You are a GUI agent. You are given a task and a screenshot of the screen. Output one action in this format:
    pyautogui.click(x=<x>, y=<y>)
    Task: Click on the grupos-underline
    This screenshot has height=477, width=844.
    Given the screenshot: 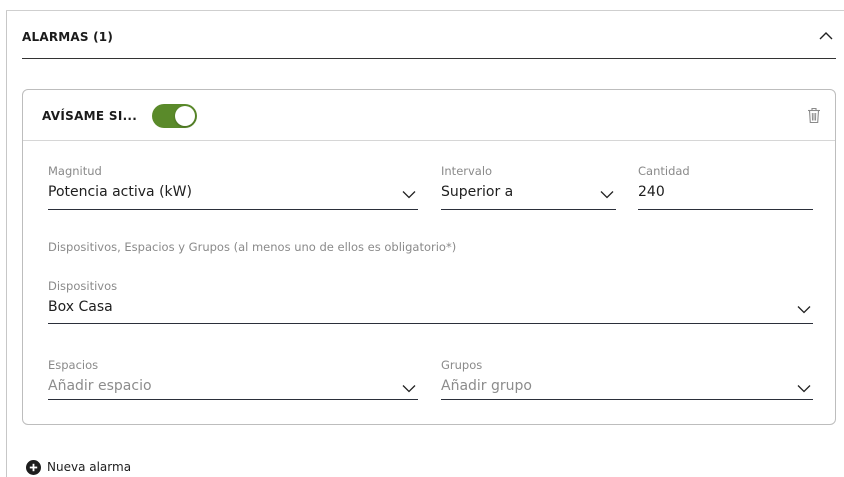 What is the action you would take?
    pyautogui.click(x=627, y=399)
    